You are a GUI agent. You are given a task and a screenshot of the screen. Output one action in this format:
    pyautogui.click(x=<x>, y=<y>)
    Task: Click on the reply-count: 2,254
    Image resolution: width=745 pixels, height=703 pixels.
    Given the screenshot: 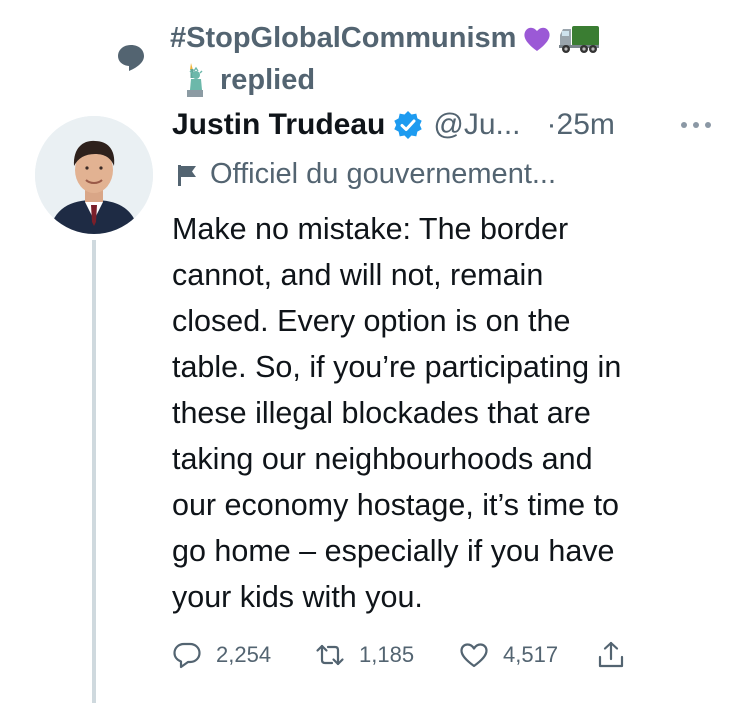 What is the action you would take?
    pyautogui.click(x=244, y=654)
    